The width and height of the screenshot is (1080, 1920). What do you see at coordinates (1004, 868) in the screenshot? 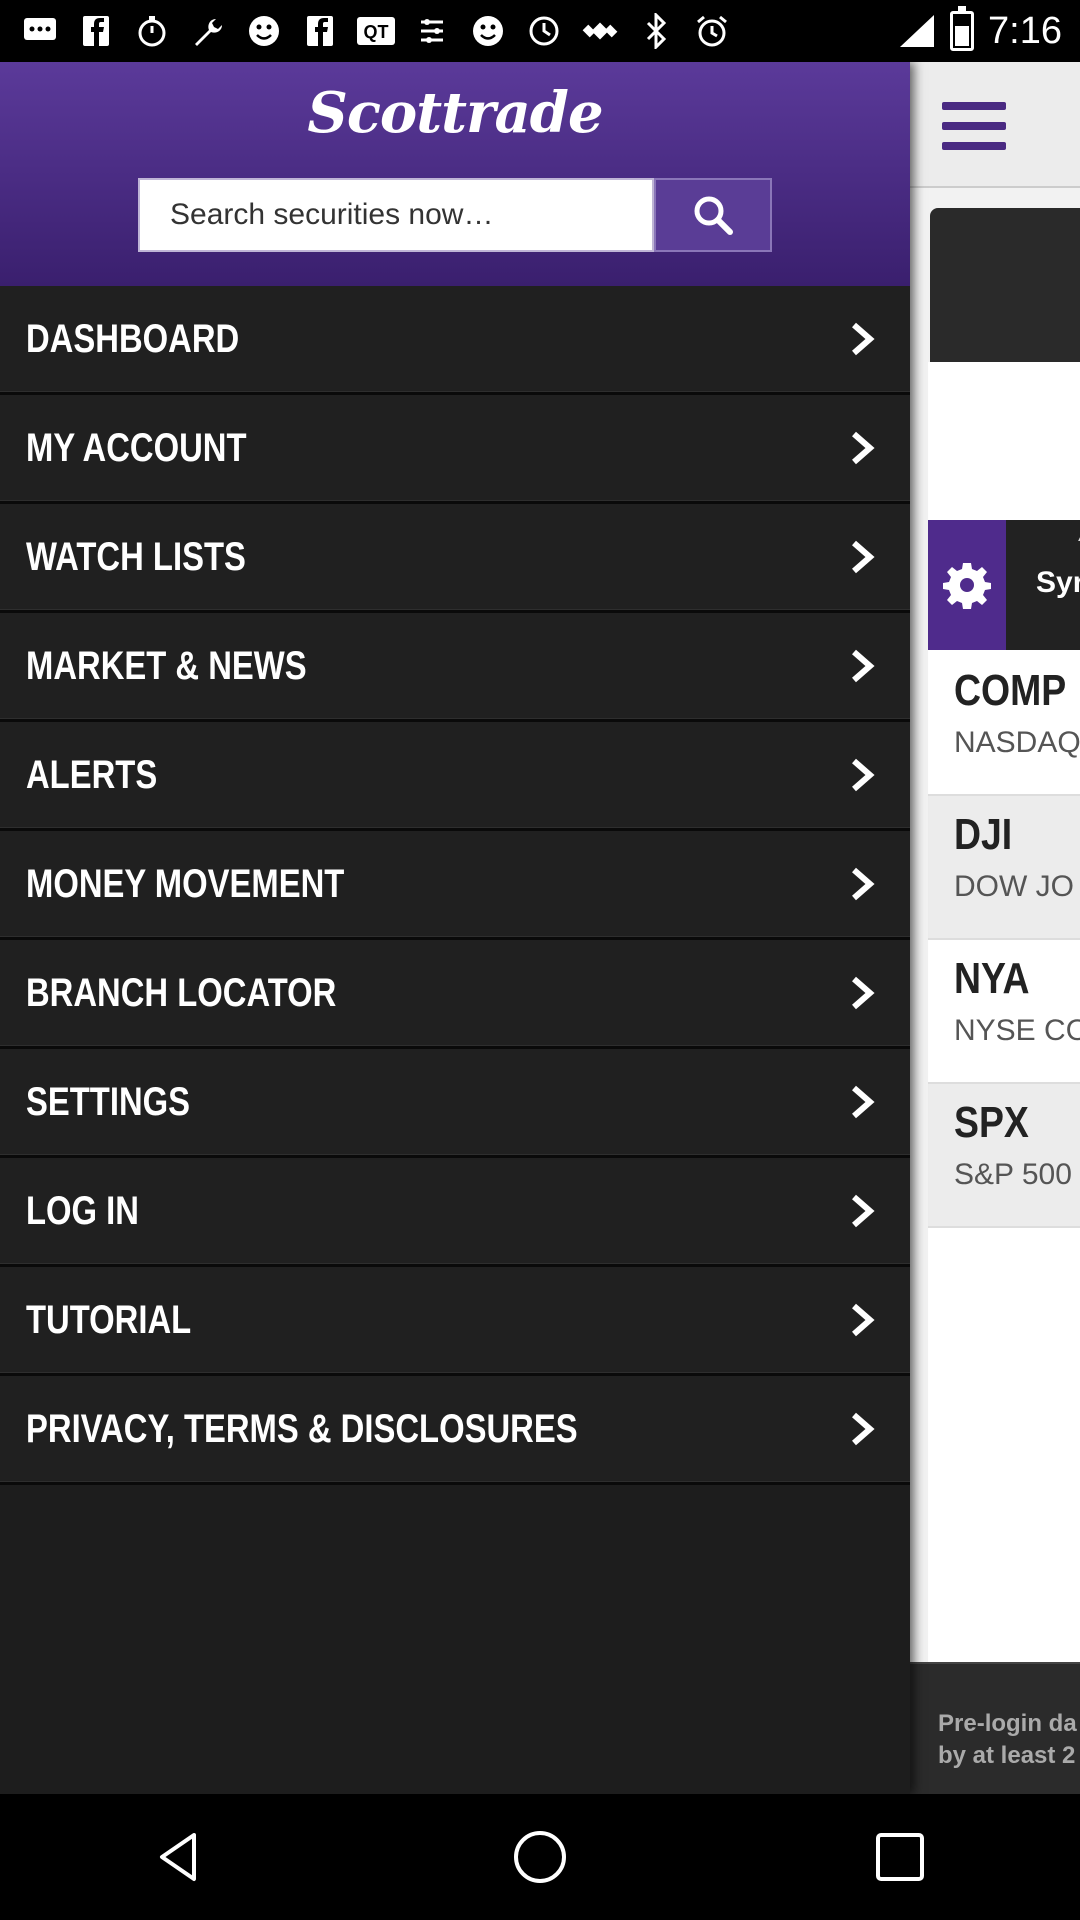
I see `quote-row: DJI DOW JO` at bounding box center [1004, 868].